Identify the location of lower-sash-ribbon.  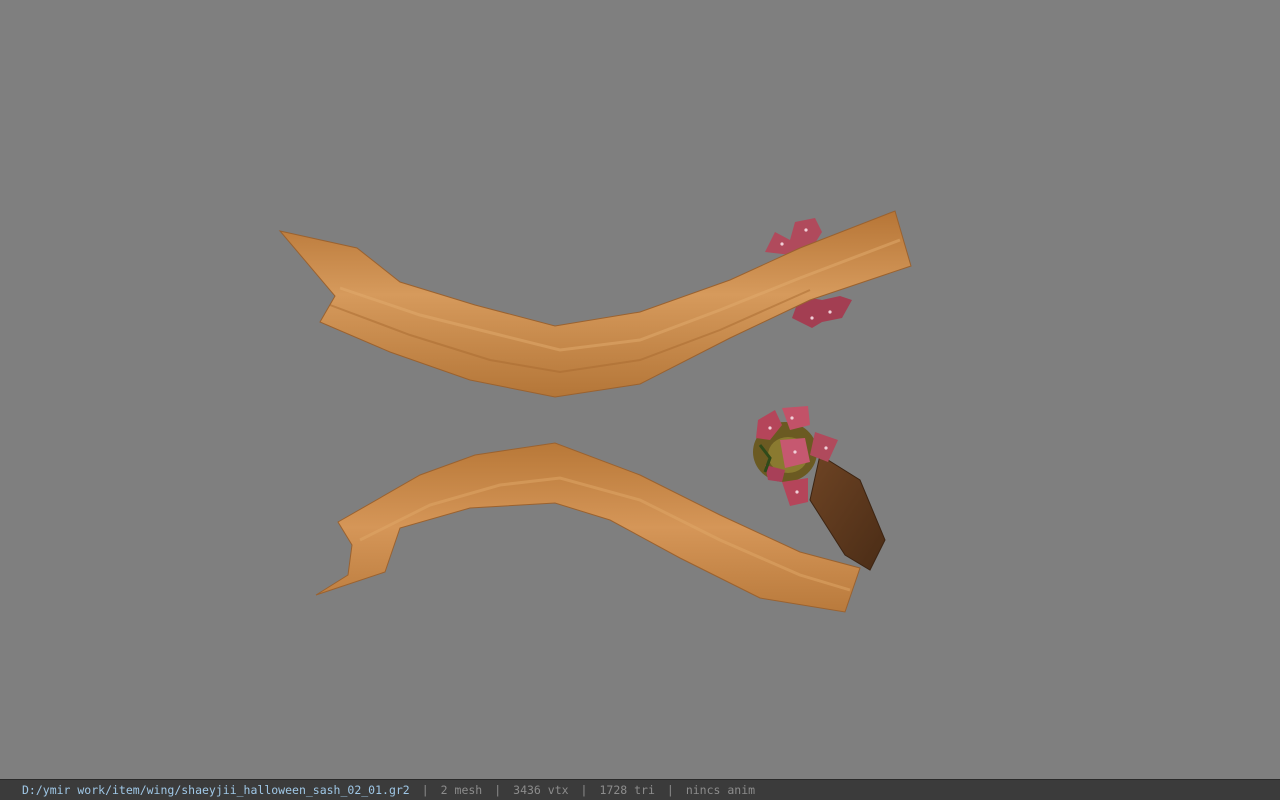
(600, 509).